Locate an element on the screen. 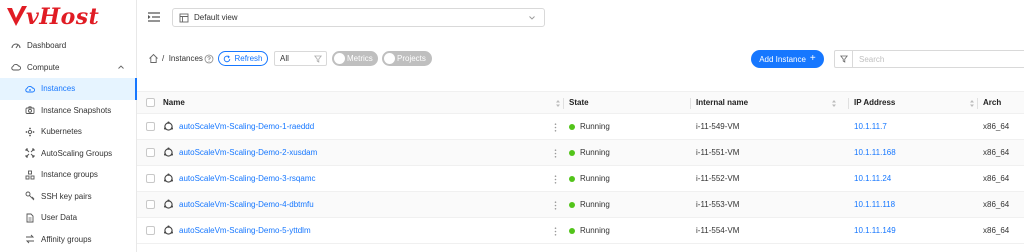  ip-address-link: 10.1.11.149 is located at coordinates (875, 230).